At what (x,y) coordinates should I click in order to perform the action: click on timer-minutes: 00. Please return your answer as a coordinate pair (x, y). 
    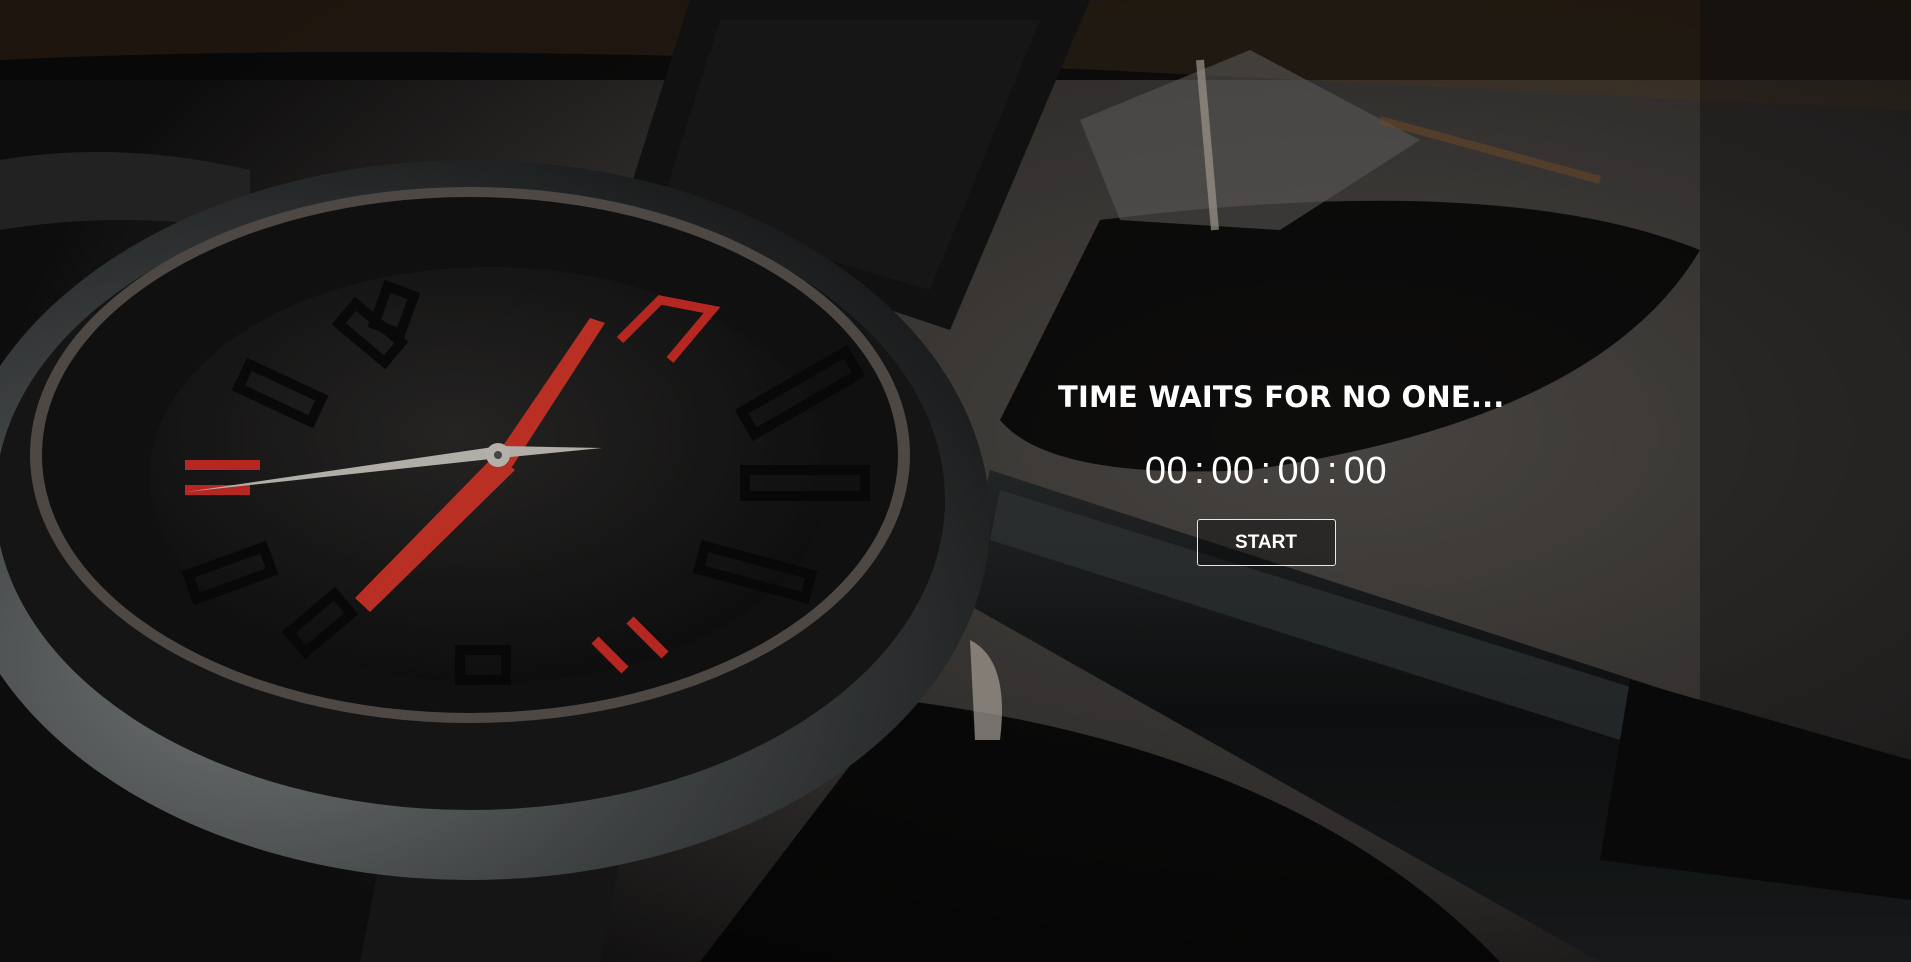
    Looking at the image, I should click on (1299, 471).